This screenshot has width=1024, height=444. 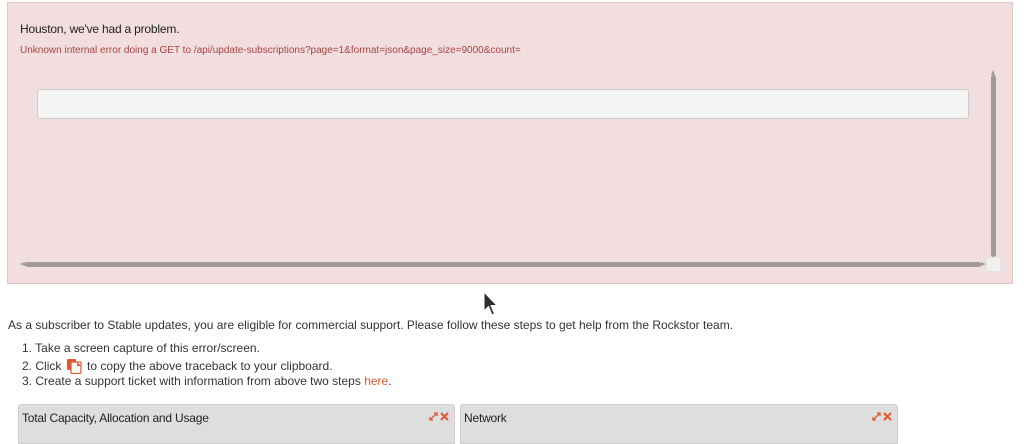 I want to click on widget-title: Network, so click(x=485, y=418).